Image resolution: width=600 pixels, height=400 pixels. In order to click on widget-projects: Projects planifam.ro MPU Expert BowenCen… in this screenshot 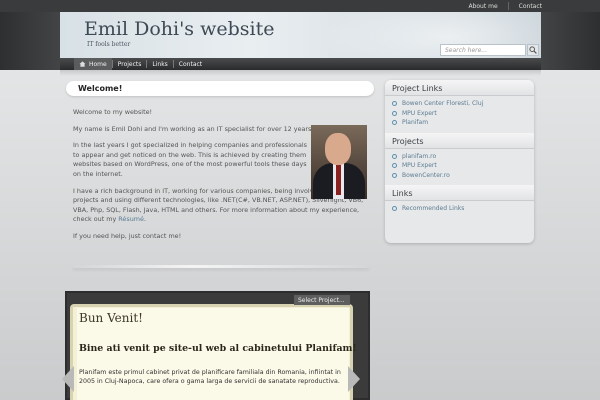, I will do `click(459, 159)`.